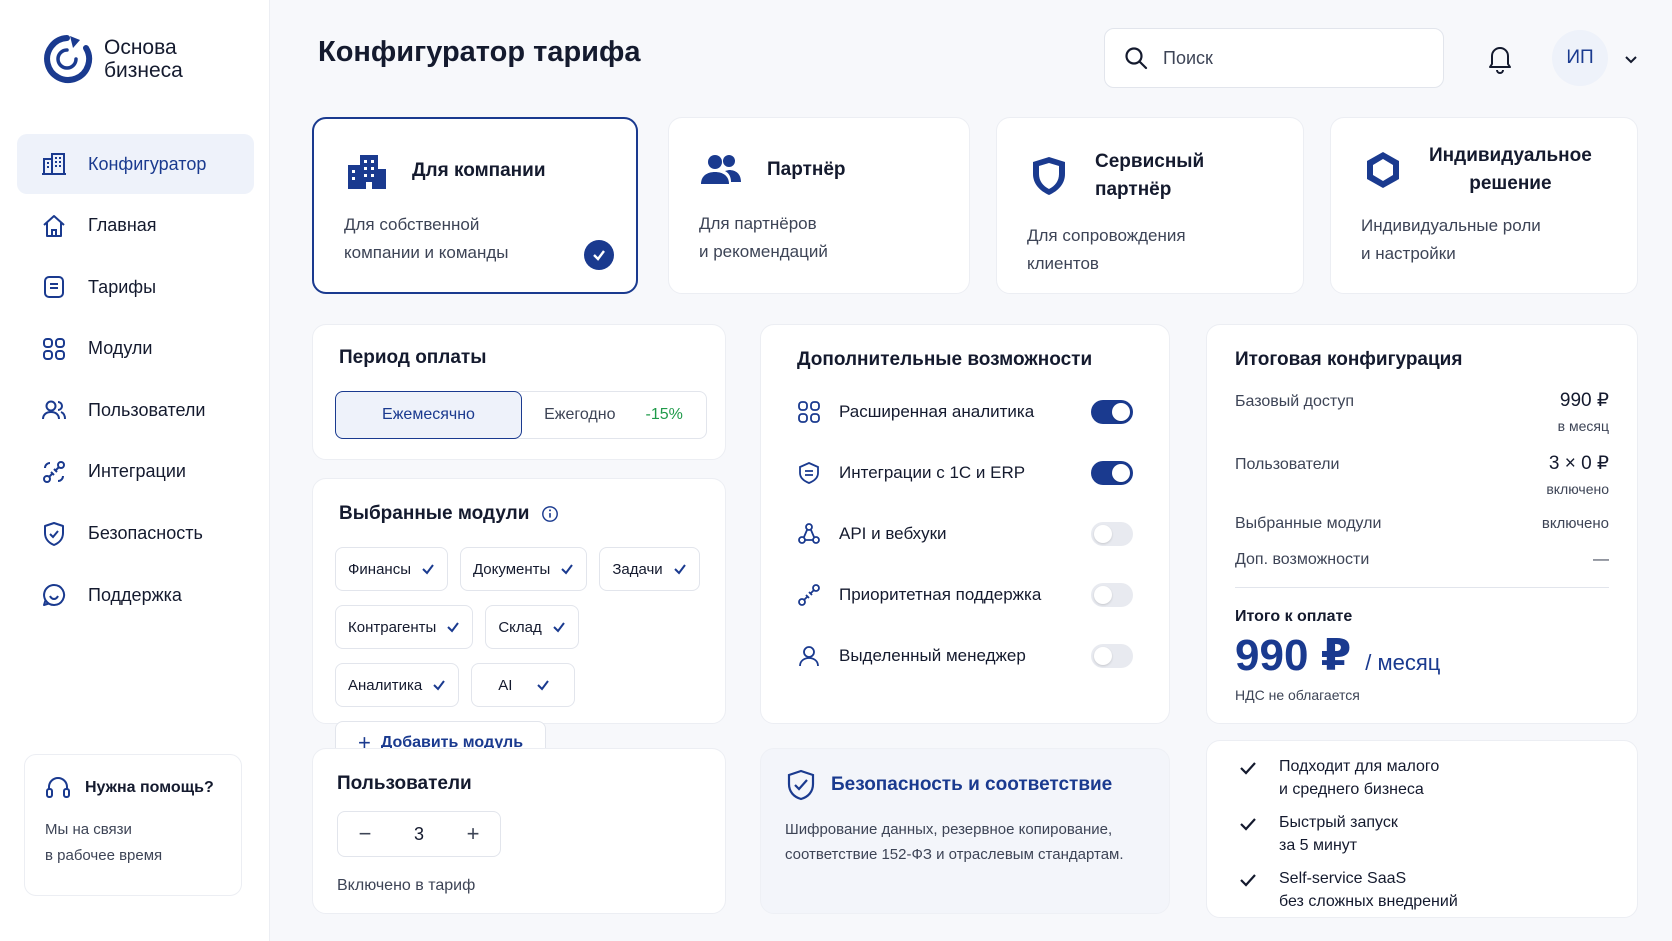 This screenshot has width=1672, height=941. What do you see at coordinates (763, 251) in the screenshot?
I see `plan-desc-line: и рекомендаций` at bounding box center [763, 251].